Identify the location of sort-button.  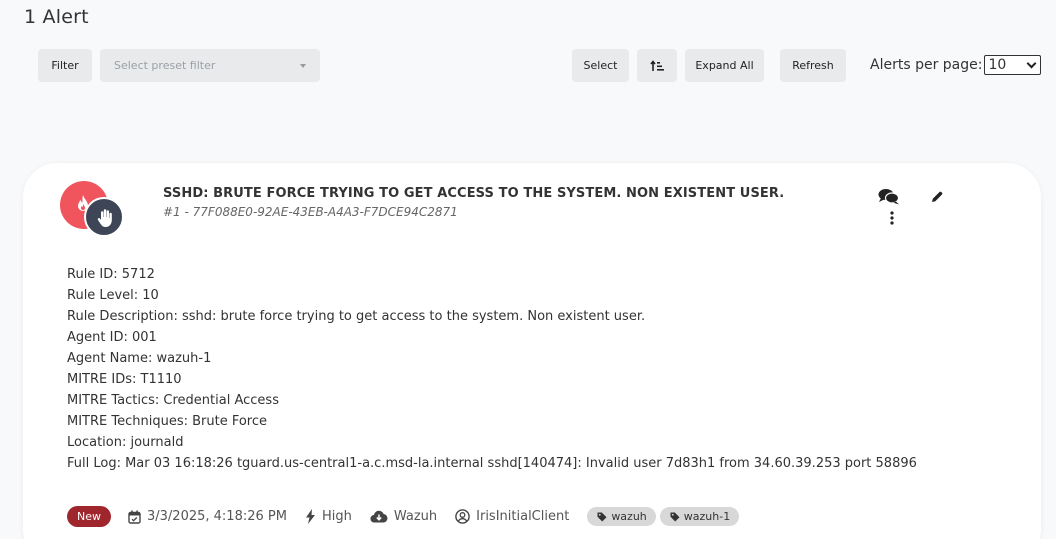
(657, 65).